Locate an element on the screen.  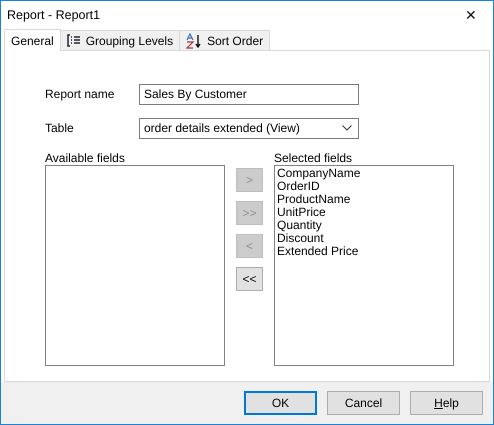
list-icon is located at coordinates (73, 40).